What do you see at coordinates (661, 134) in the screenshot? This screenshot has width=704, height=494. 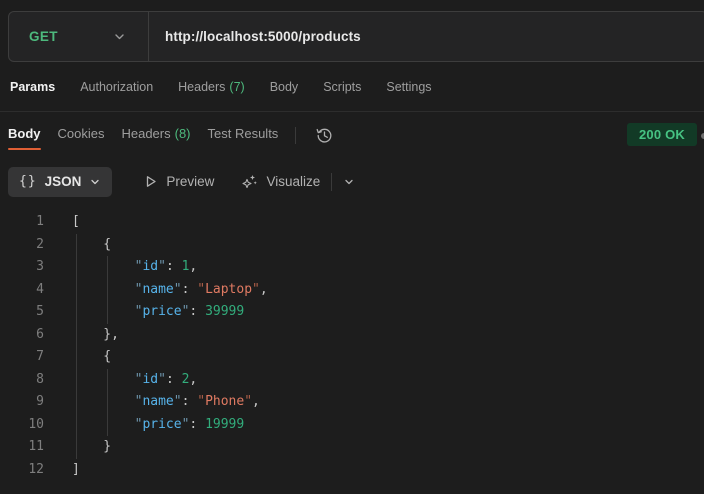 I see `status-badge: 200 OK` at bounding box center [661, 134].